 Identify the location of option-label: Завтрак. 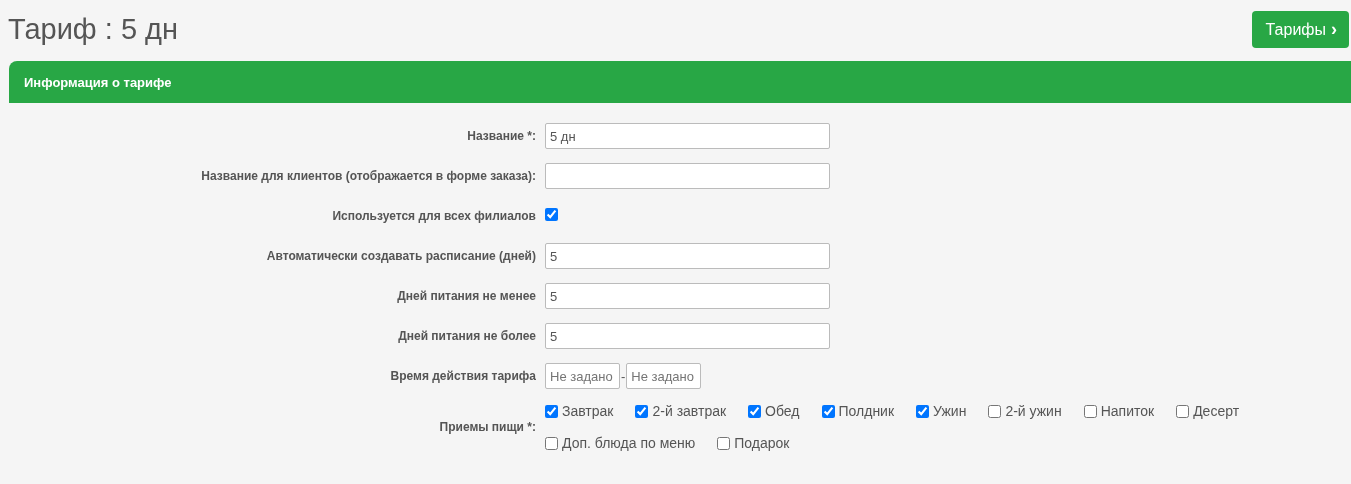
(588, 411).